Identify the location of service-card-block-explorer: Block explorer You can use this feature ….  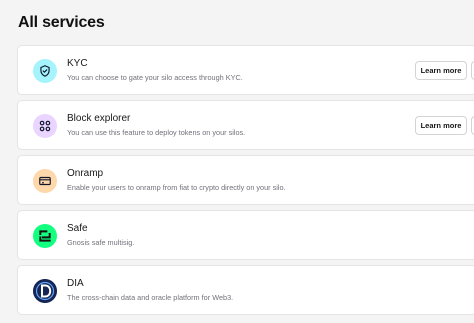
(245, 125).